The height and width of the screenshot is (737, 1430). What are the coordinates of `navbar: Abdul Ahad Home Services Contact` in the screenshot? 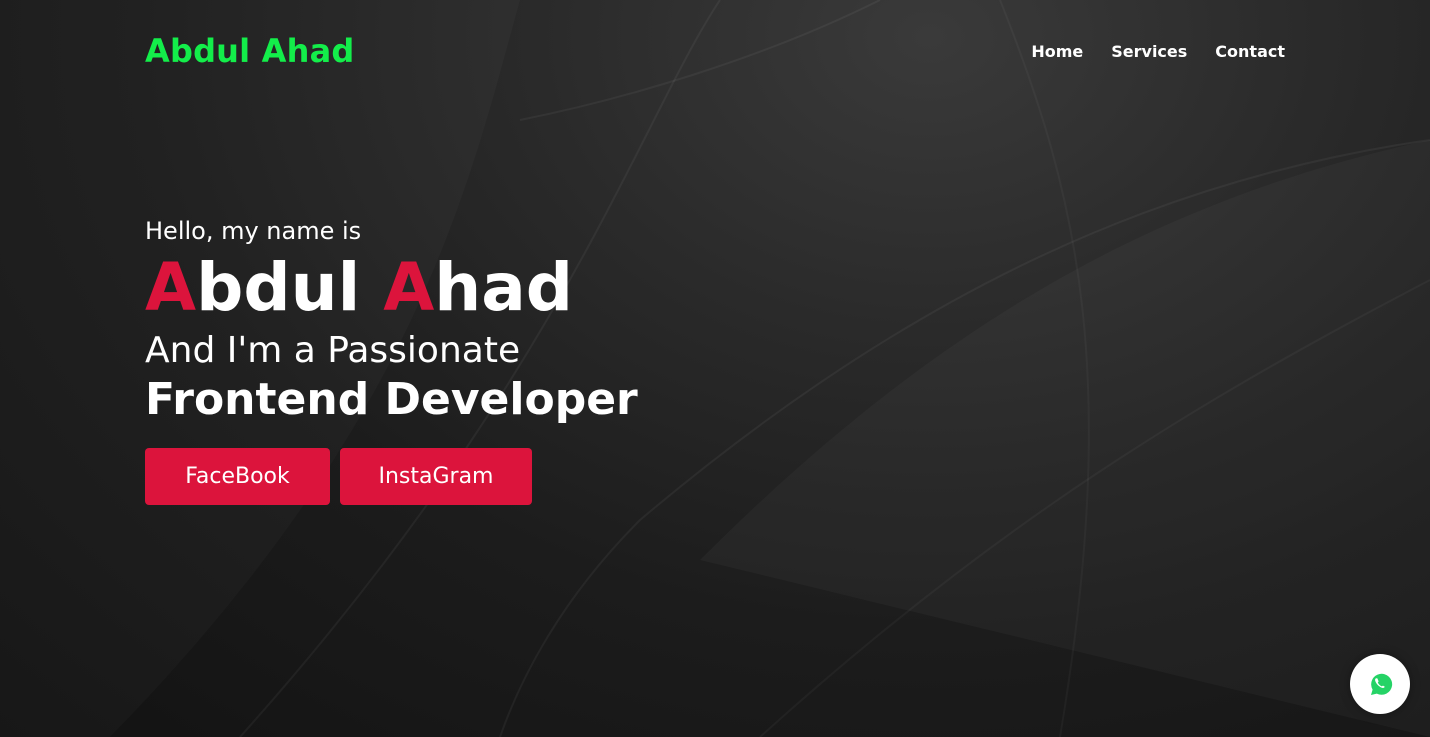 It's located at (715, 51).